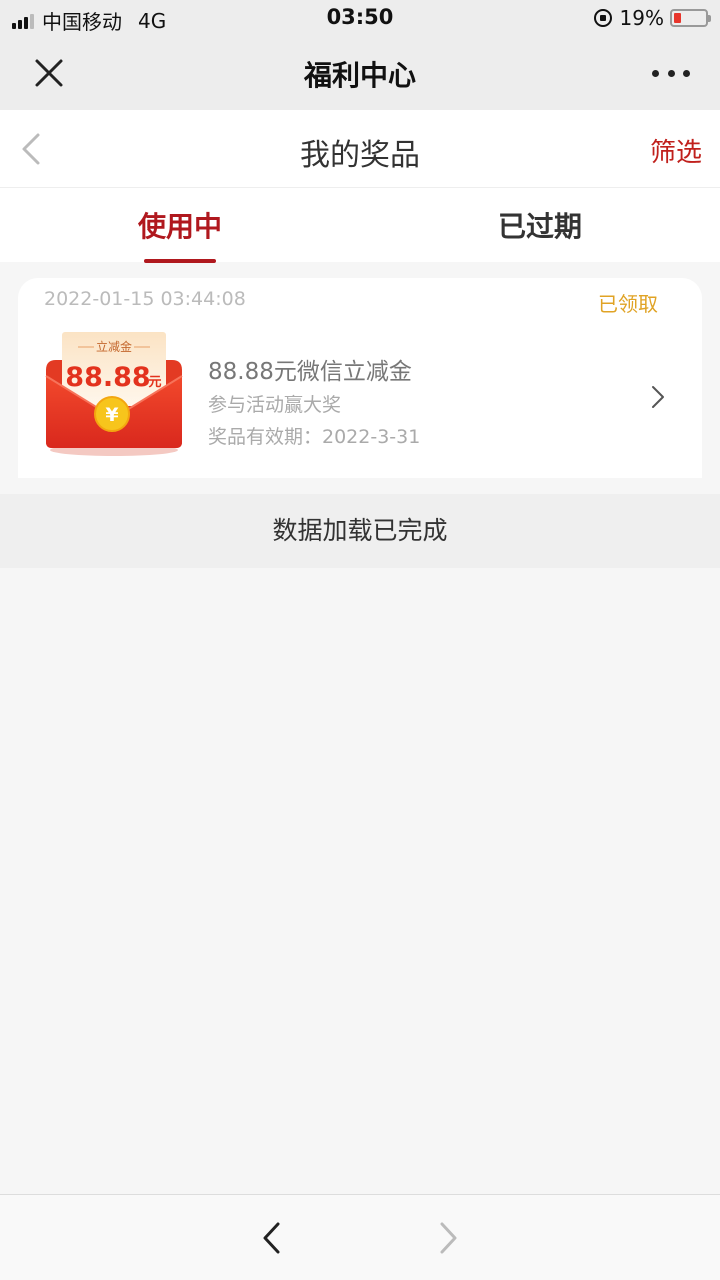 The width and height of the screenshot is (720, 1280). Describe the element at coordinates (671, 73) in the screenshot. I see `more-icon` at that location.